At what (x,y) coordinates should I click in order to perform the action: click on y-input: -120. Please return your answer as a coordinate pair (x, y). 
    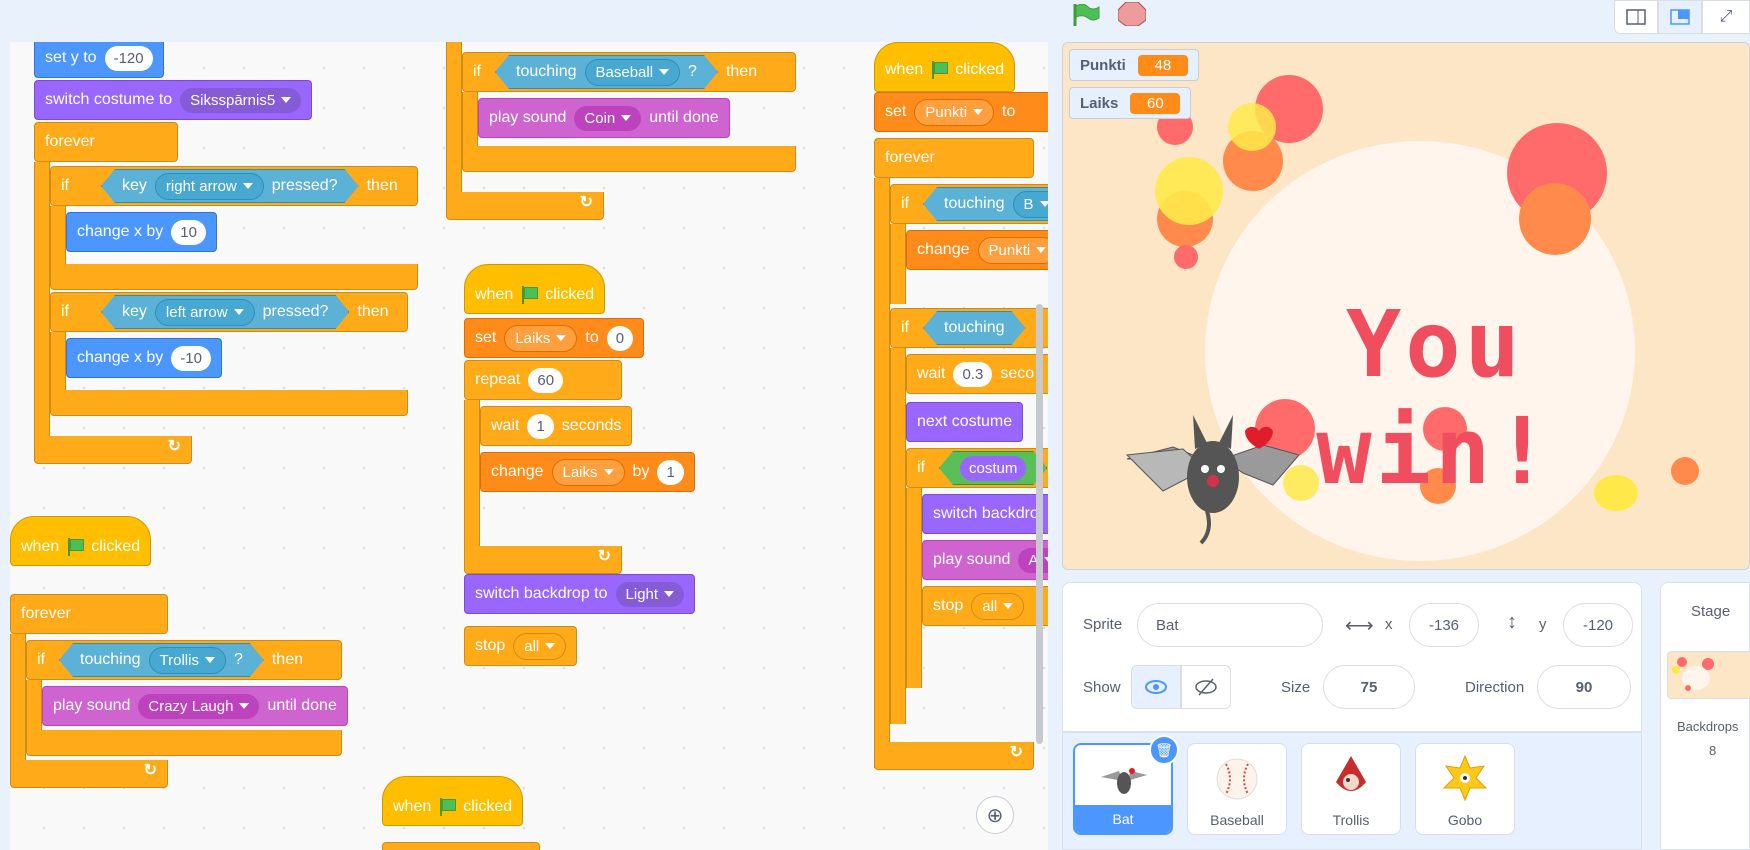
    Looking at the image, I should click on (1598, 625).